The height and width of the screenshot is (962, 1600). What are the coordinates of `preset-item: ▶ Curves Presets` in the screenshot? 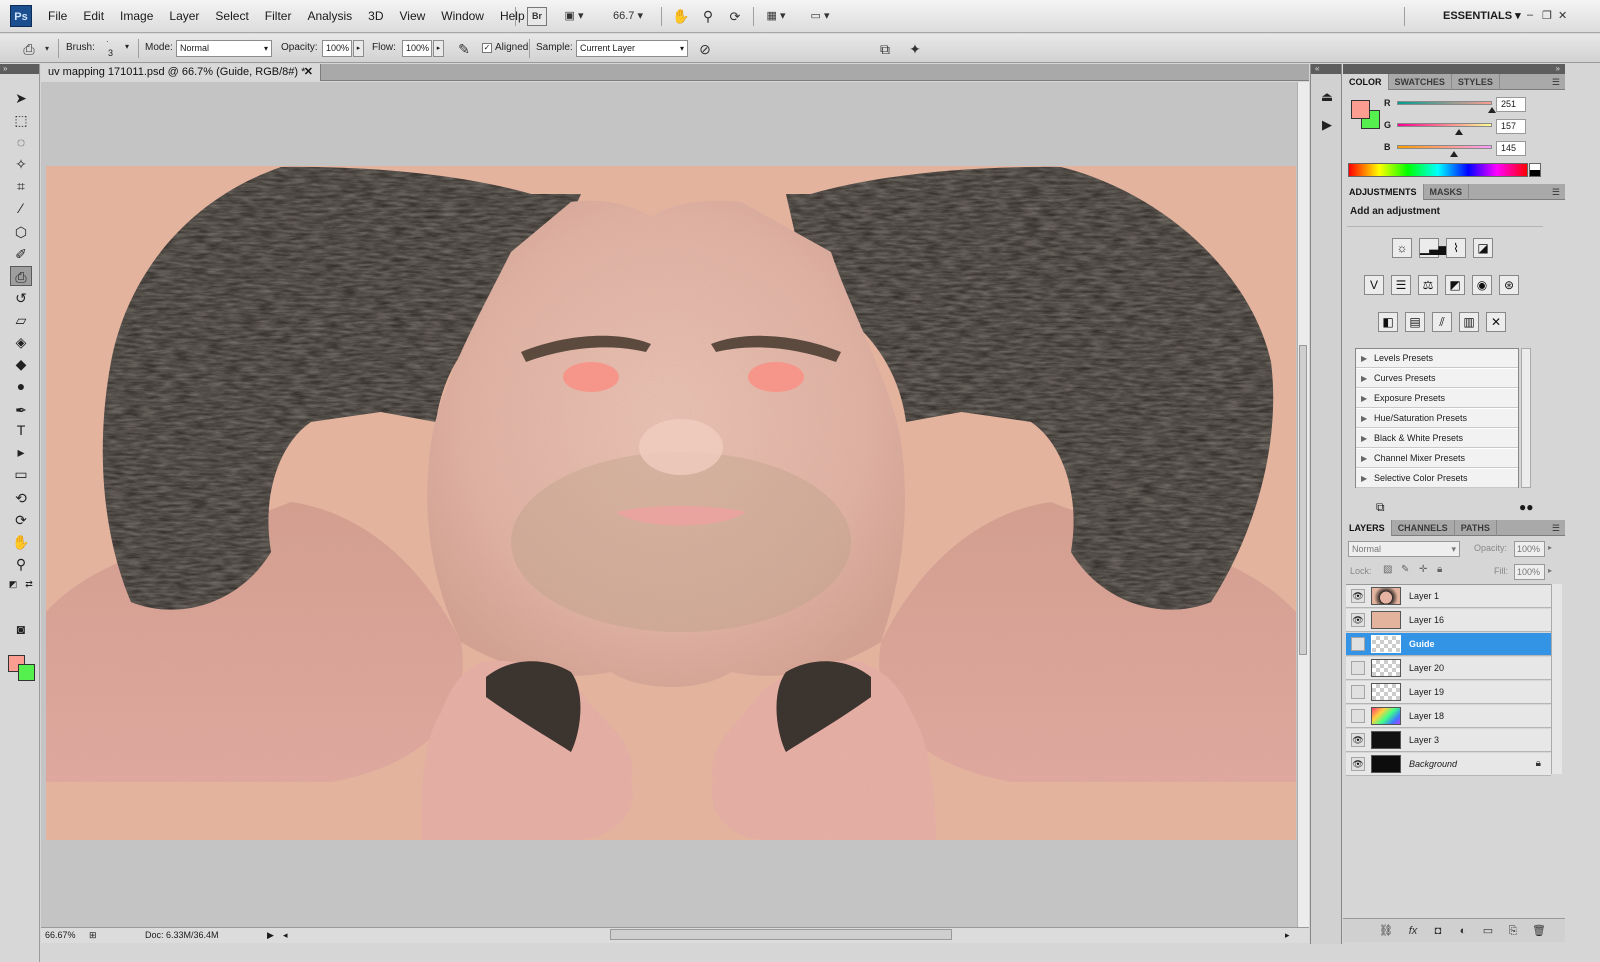 It's located at (1437, 378).